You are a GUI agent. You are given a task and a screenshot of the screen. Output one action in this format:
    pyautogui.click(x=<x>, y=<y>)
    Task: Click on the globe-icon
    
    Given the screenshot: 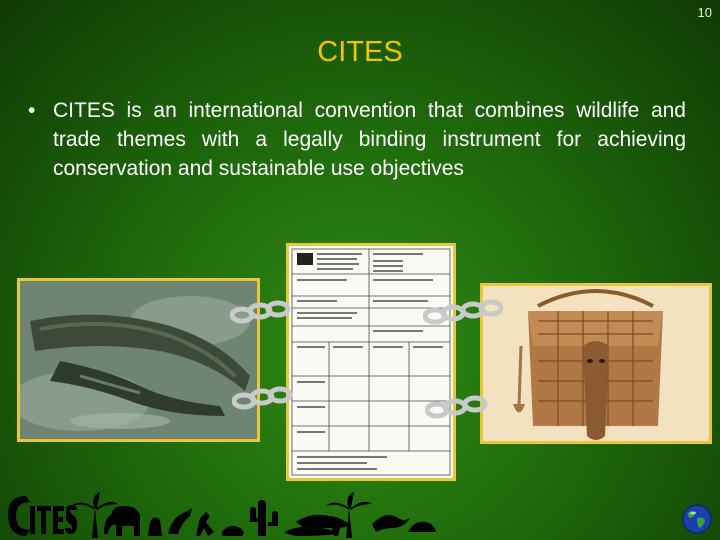 What is the action you would take?
    pyautogui.click(x=697, y=519)
    